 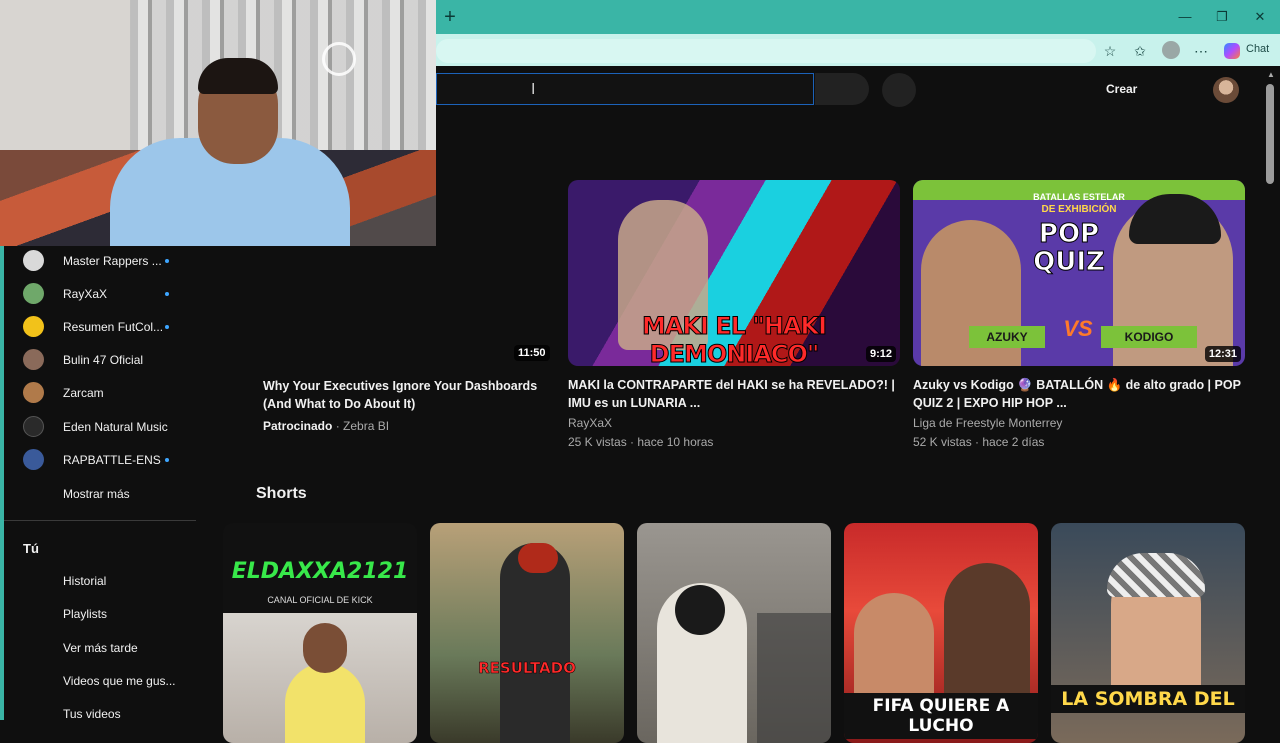 I want to click on sidebar-item-label: Historial, so click(x=85, y=581).